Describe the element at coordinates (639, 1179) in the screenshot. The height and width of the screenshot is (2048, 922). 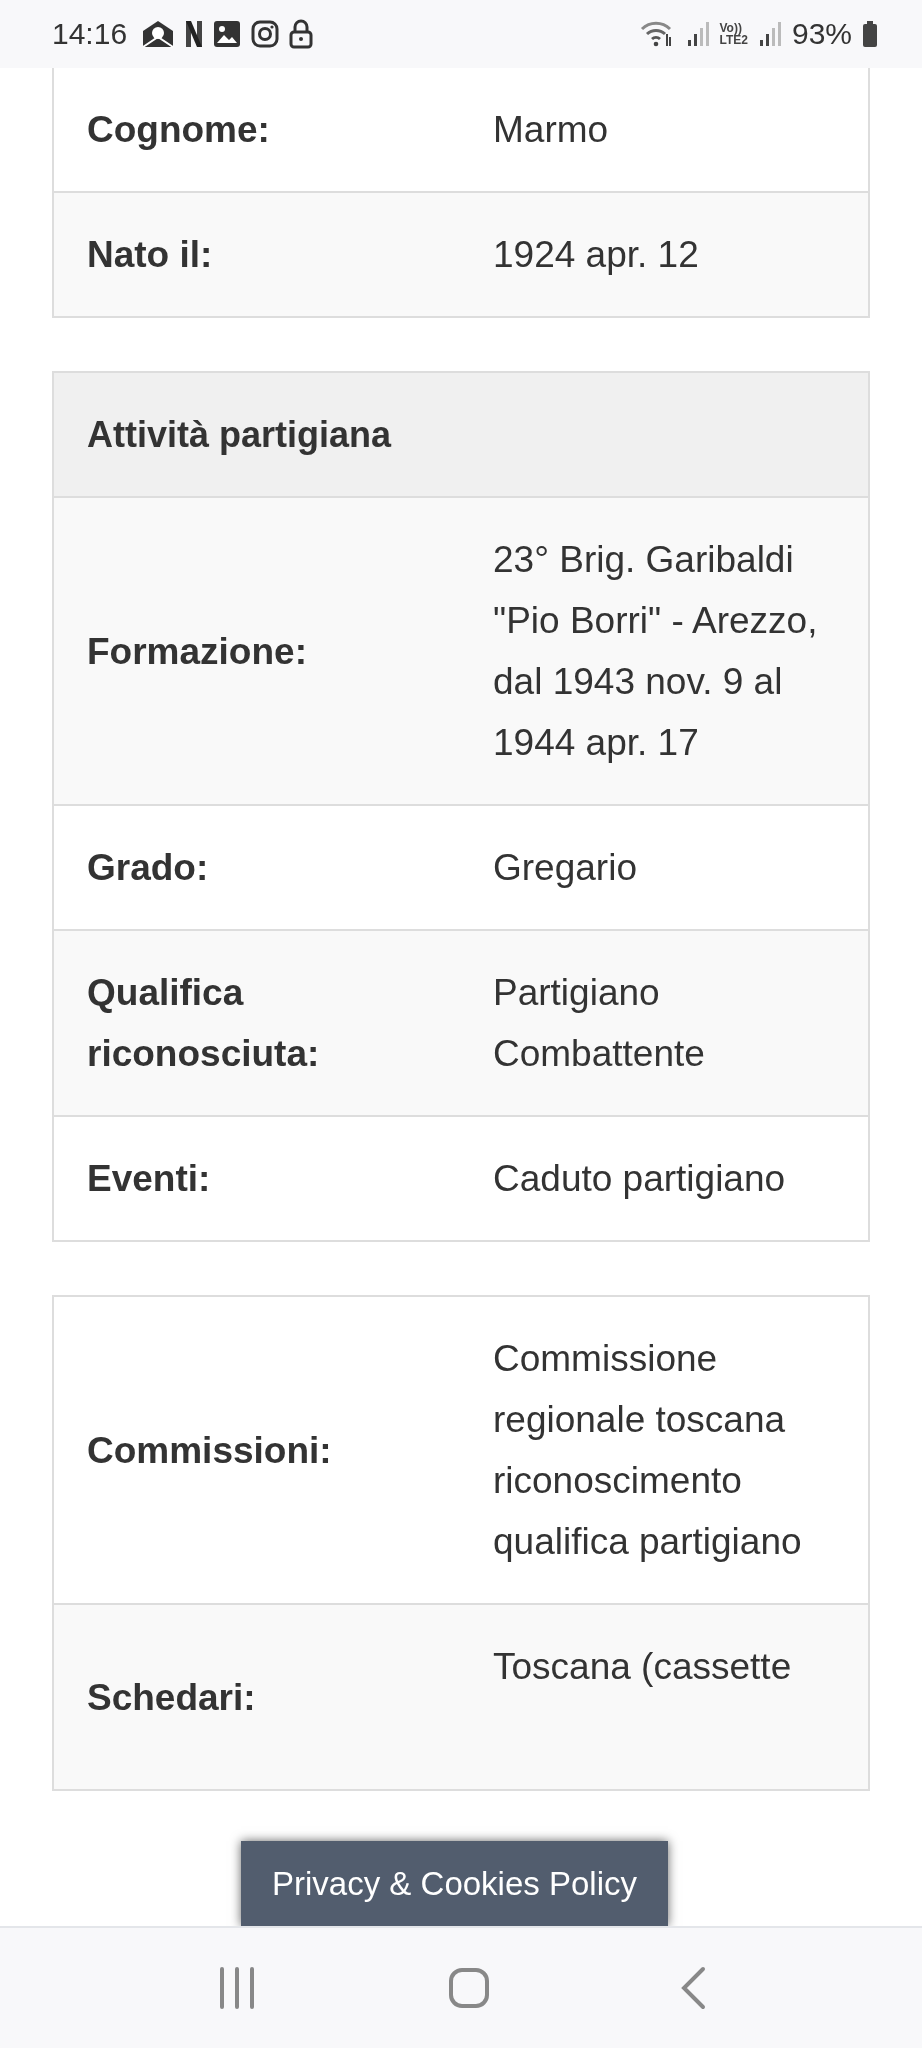
I see `field-value: Caduto partigiano` at that location.